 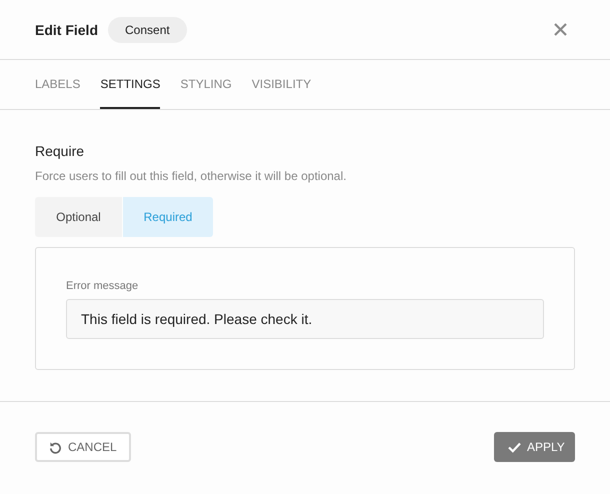 I want to click on tab: SETTINGS, so click(x=130, y=84).